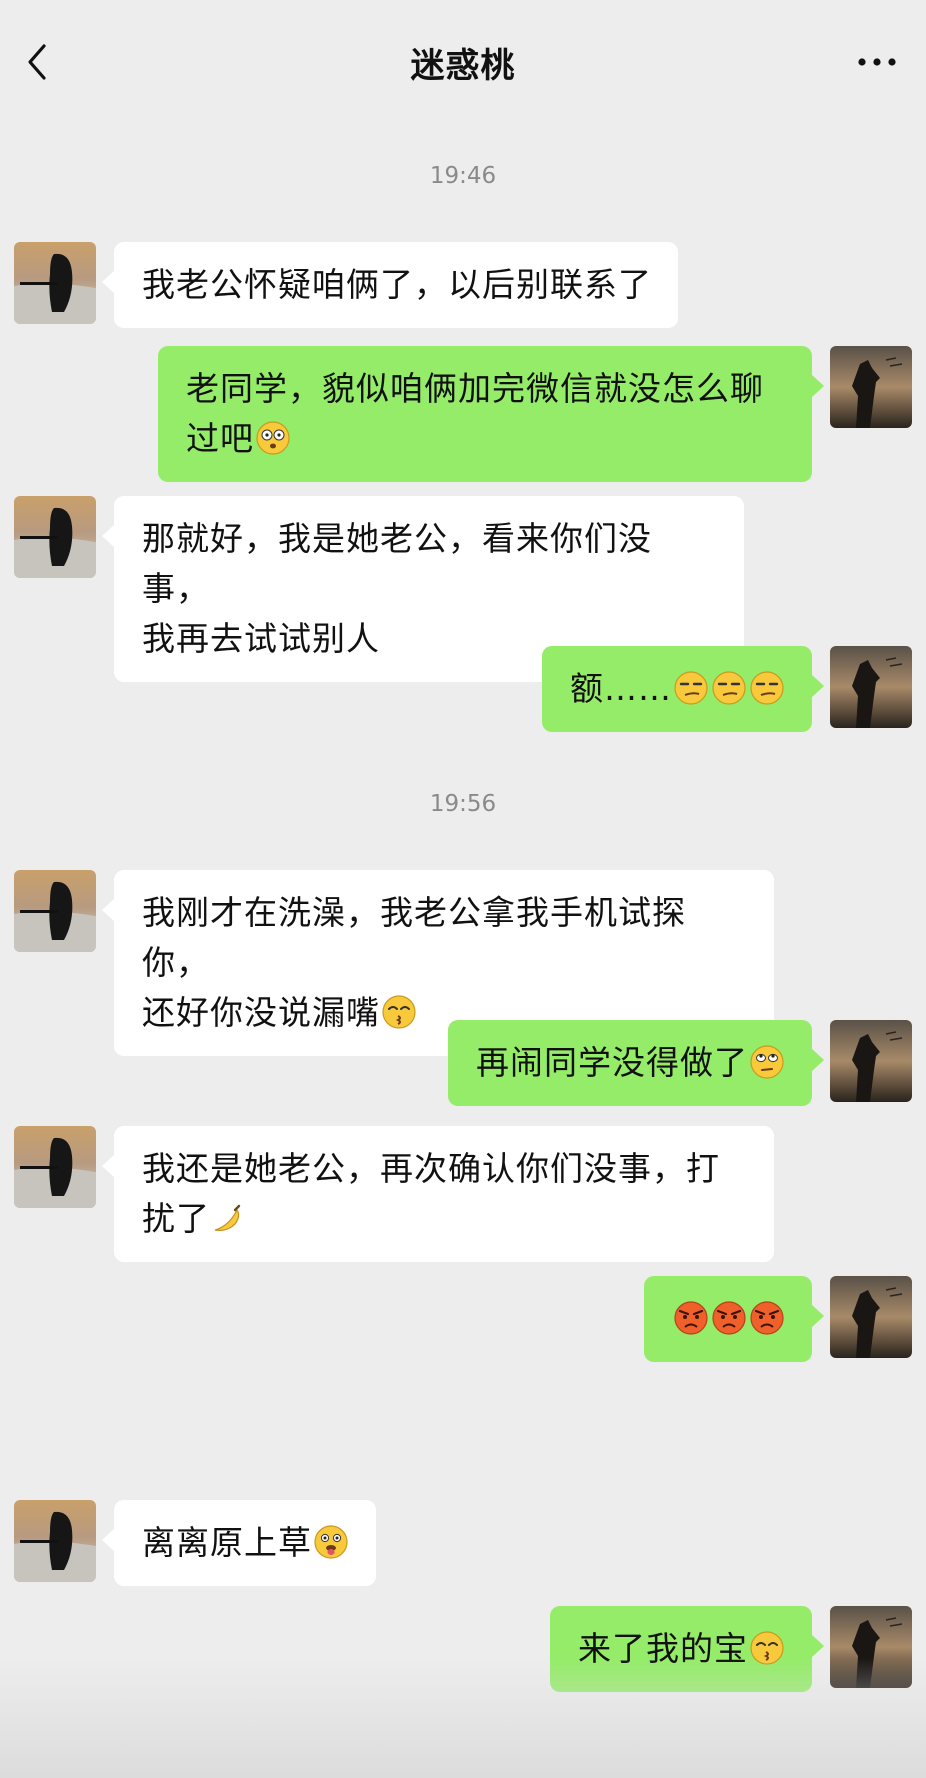 This screenshot has width=926, height=1778. I want to click on message-text: 那就好，我是她老公，看来你们没事，, so click(397, 563).